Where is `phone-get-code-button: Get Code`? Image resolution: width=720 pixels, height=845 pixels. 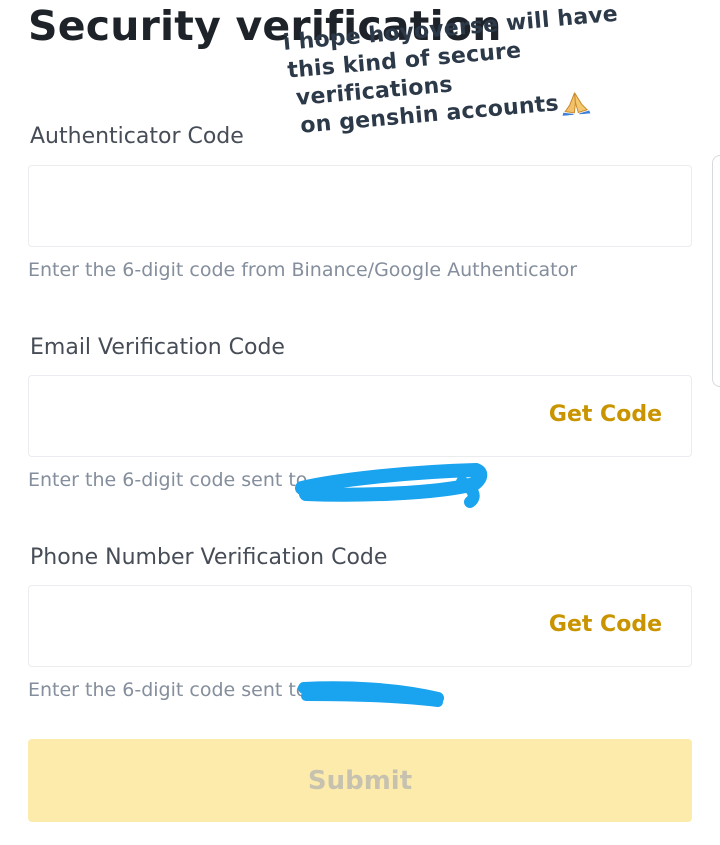 phone-get-code-button: Get Code is located at coordinates (605, 624).